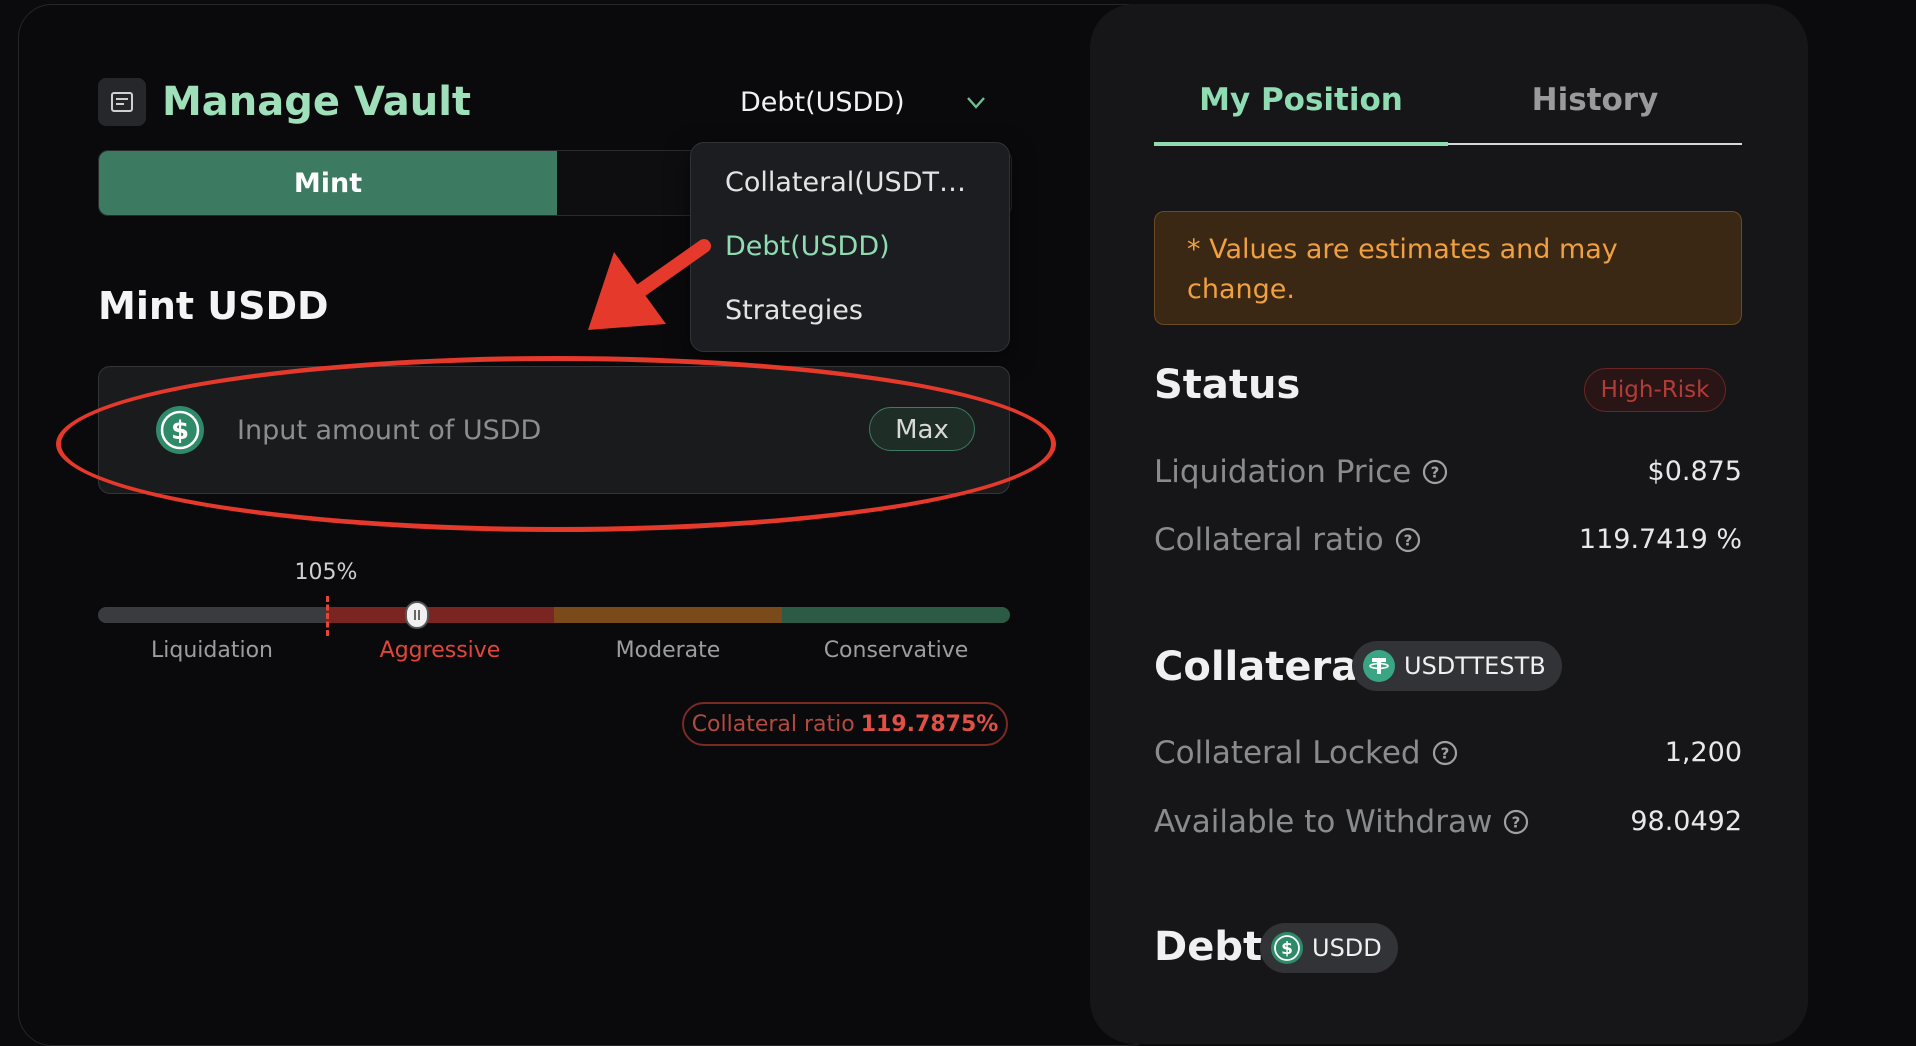 This screenshot has height=1046, width=1916. I want to click on liquidation-price-text: Liquidation Price, so click(1283, 472).